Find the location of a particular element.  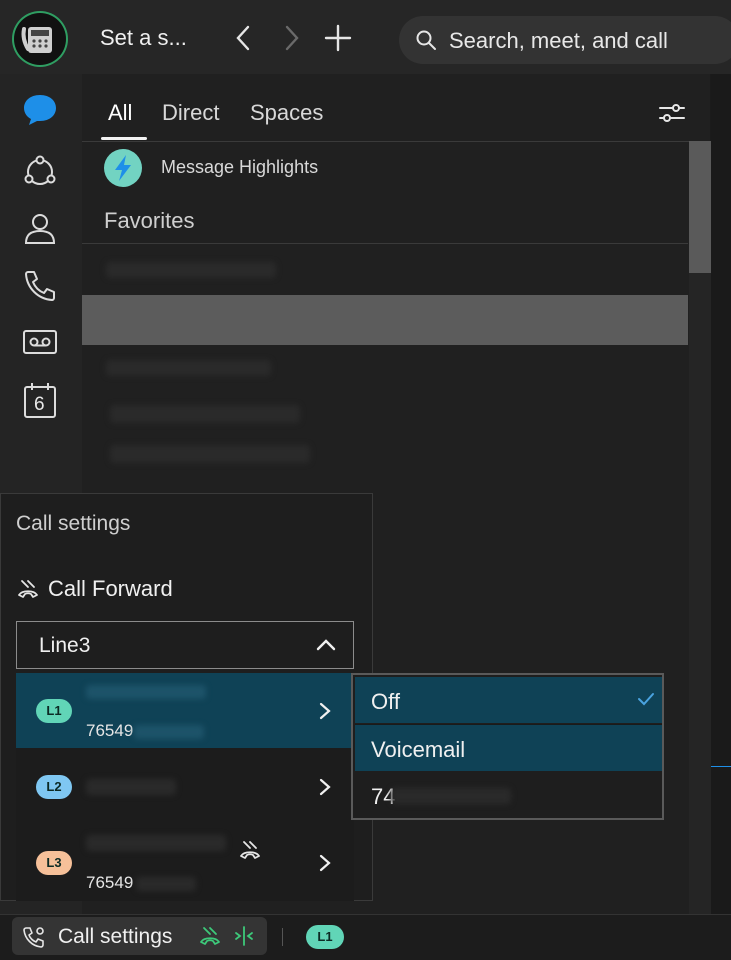

content-pane is located at coordinates (721, 494).